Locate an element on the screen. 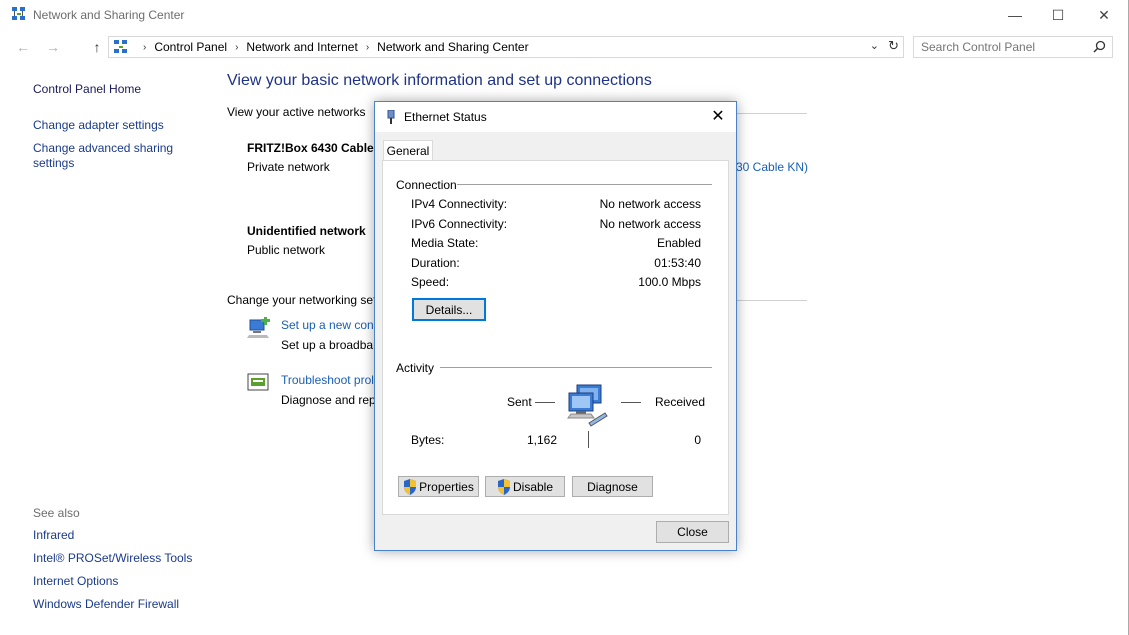  close-window-button: ✕ is located at coordinates (1104, 15).